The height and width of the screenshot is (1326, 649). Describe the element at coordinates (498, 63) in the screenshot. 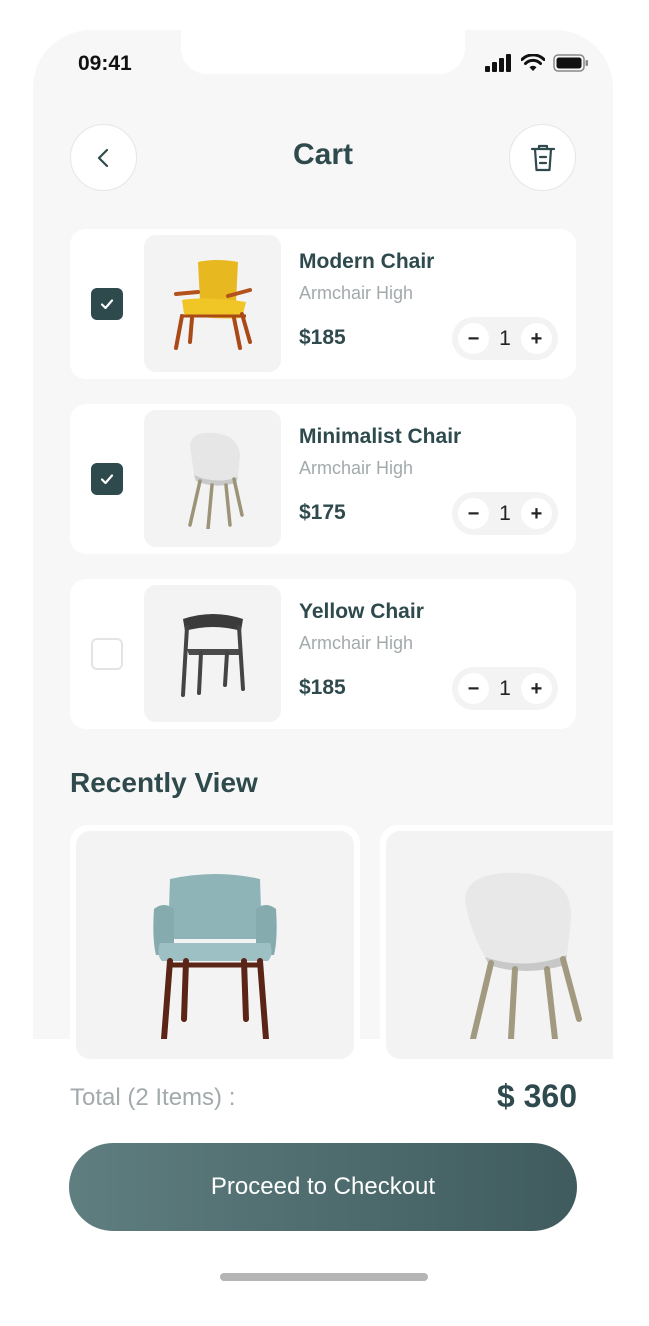

I see `signal-icon` at that location.